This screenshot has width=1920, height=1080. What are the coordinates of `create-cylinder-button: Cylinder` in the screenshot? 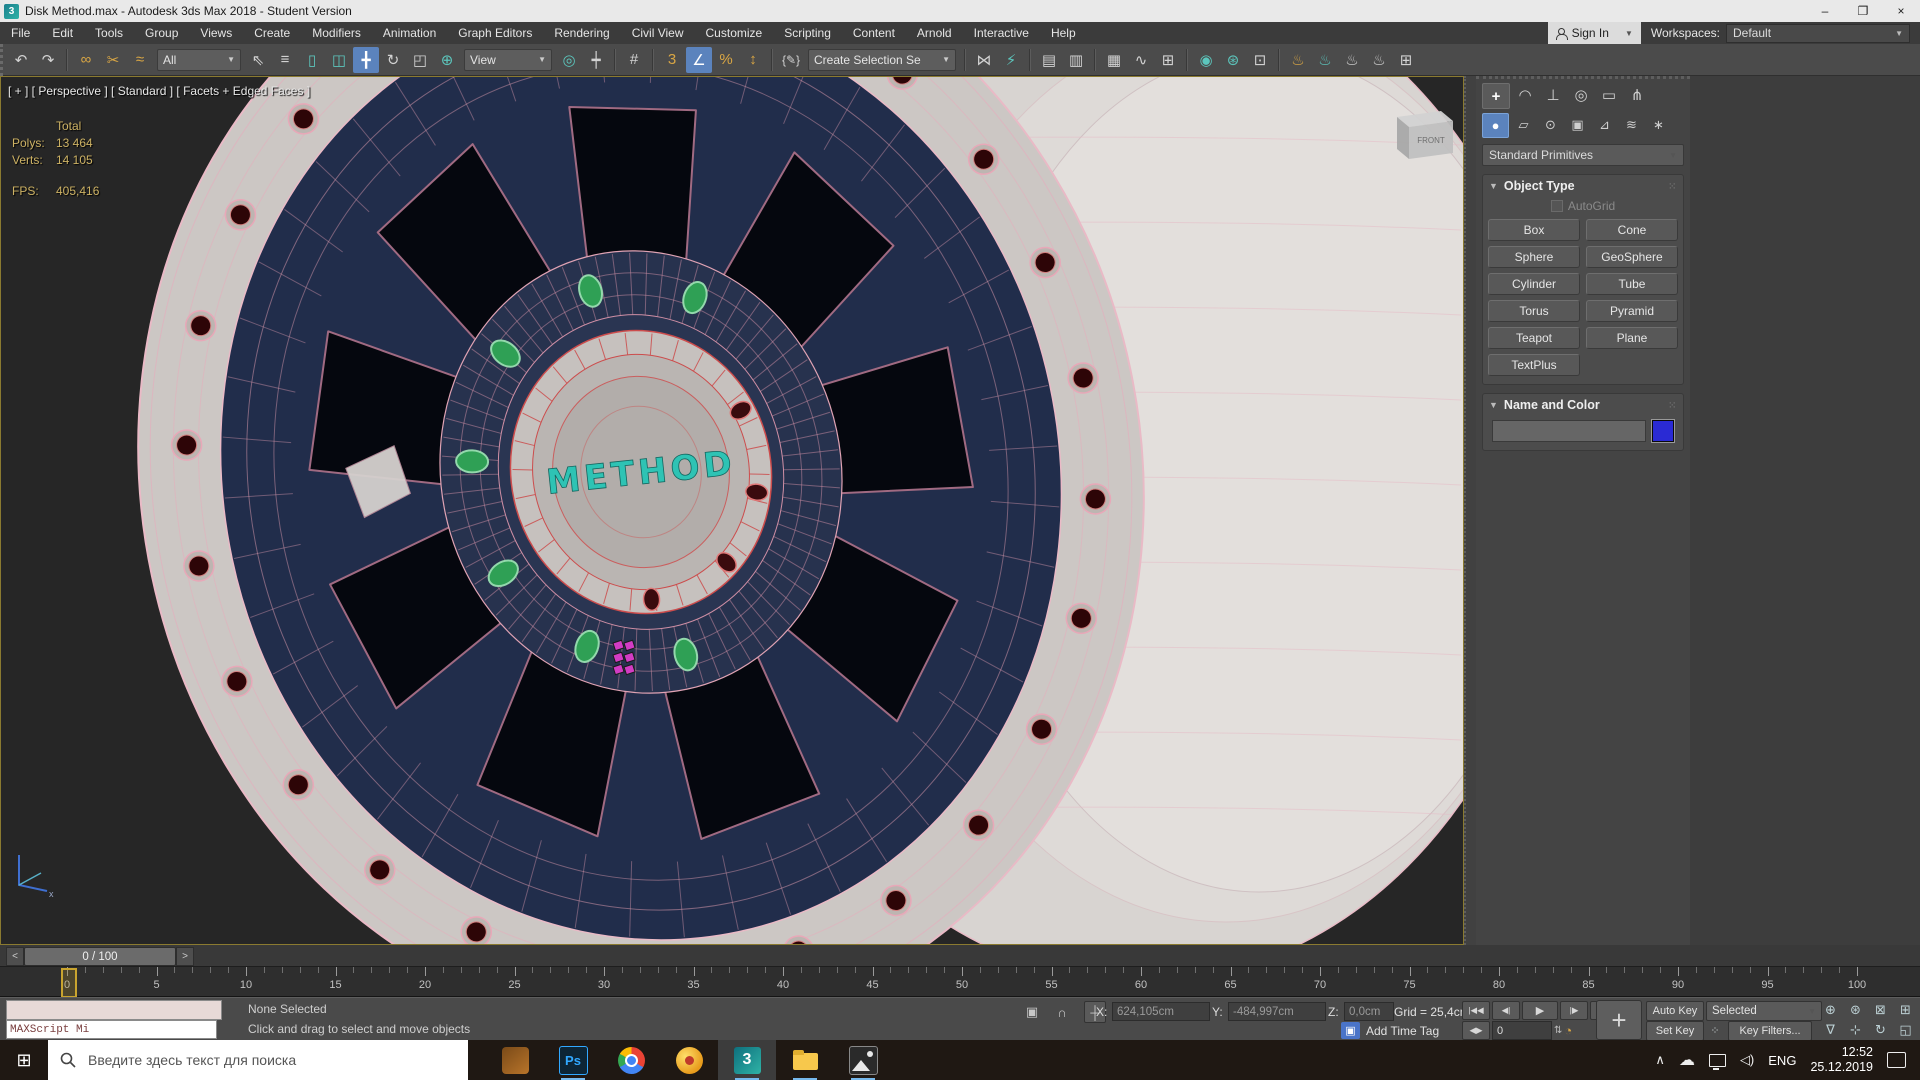 It's located at (1534, 284).